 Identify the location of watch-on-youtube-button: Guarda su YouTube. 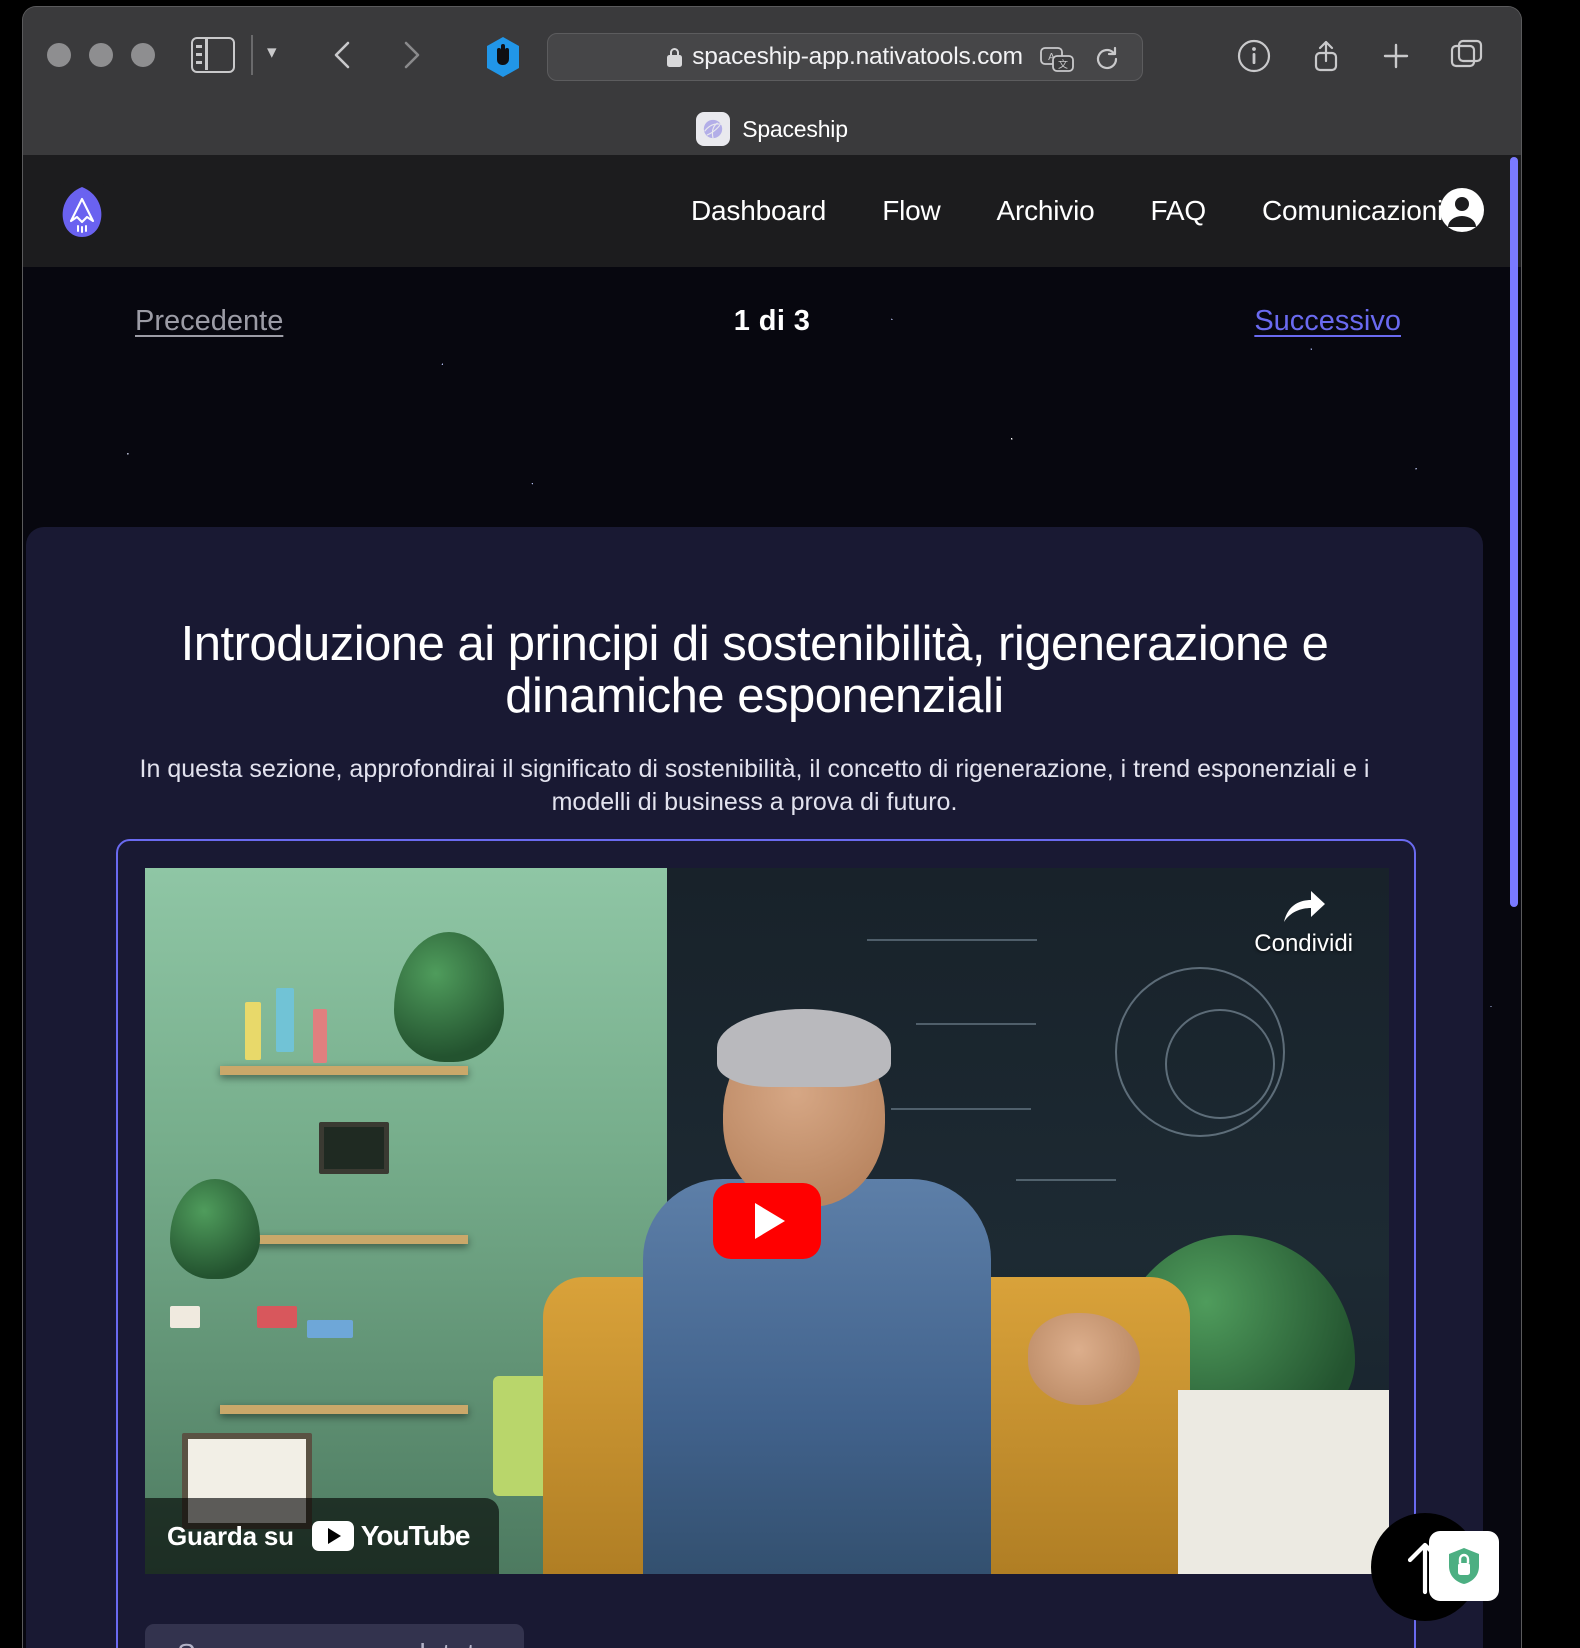
(322, 1536).